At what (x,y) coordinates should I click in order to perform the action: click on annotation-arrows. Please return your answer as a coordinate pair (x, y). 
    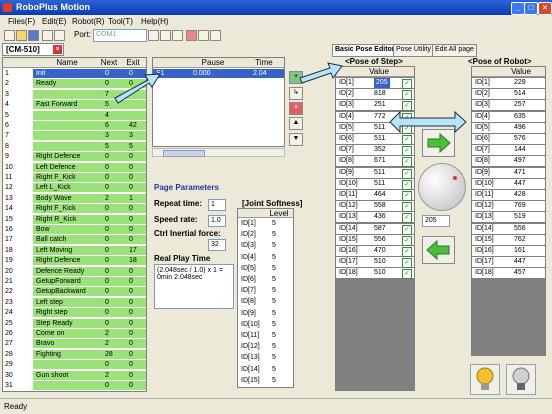
    Looking at the image, I should click on (290, 98).